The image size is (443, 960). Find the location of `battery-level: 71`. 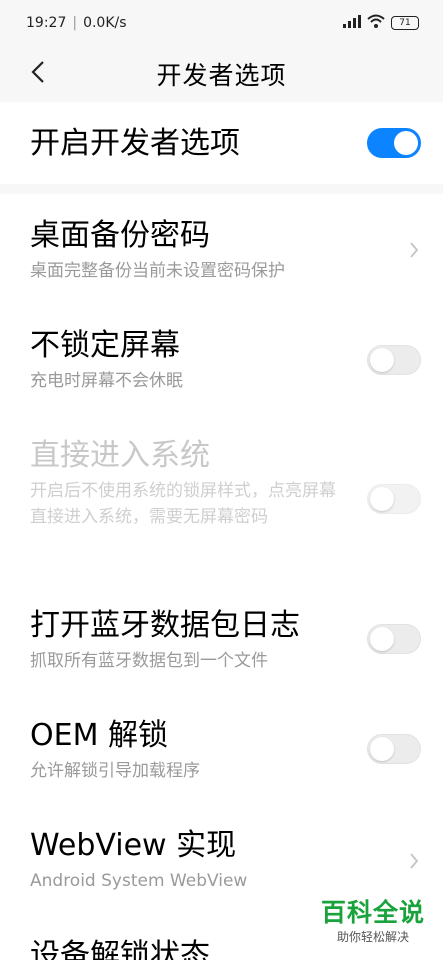

battery-level: 71 is located at coordinates (405, 22).